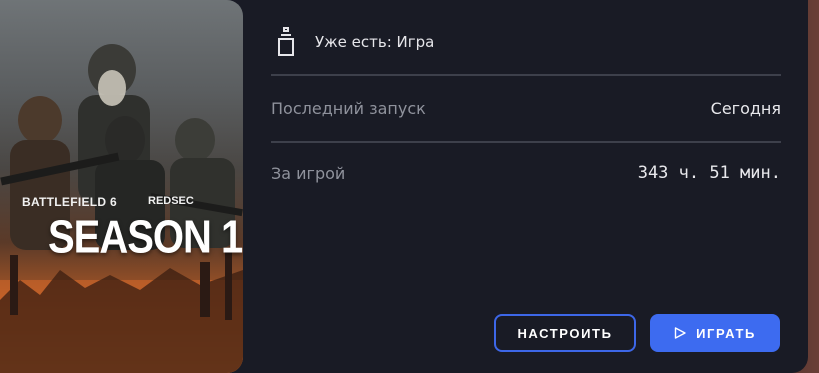 Image resolution: width=819 pixels, height=373 pixels. I want to click on playtime-label: За игрой, so click(308, 173).